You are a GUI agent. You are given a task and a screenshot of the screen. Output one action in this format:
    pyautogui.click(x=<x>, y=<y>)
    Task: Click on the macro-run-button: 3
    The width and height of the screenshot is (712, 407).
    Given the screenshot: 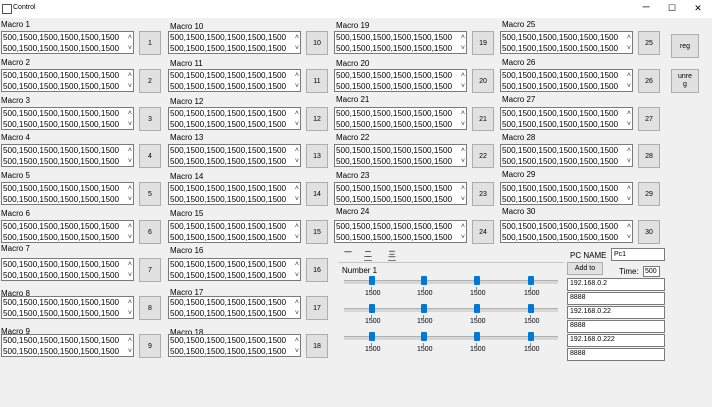 What is the action you would take?
    pyautogui.click(x=150, y=119)
    